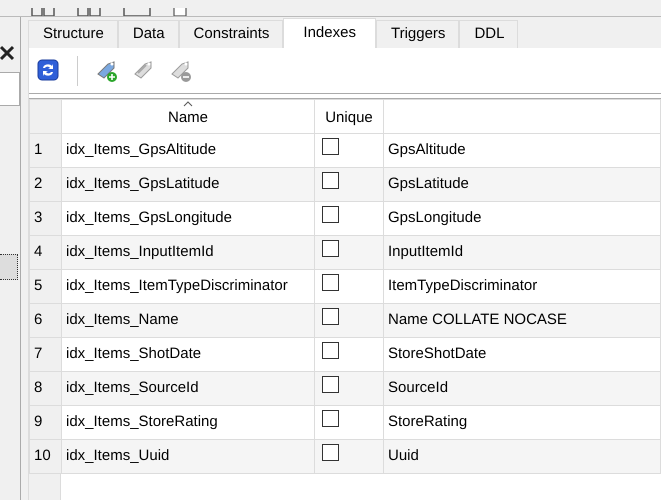 The height and width of the screenshot is (500, 661). Describe the element at coordinates (522, 389) in the screenshot. I see `table-cell: SourceId` at that location.